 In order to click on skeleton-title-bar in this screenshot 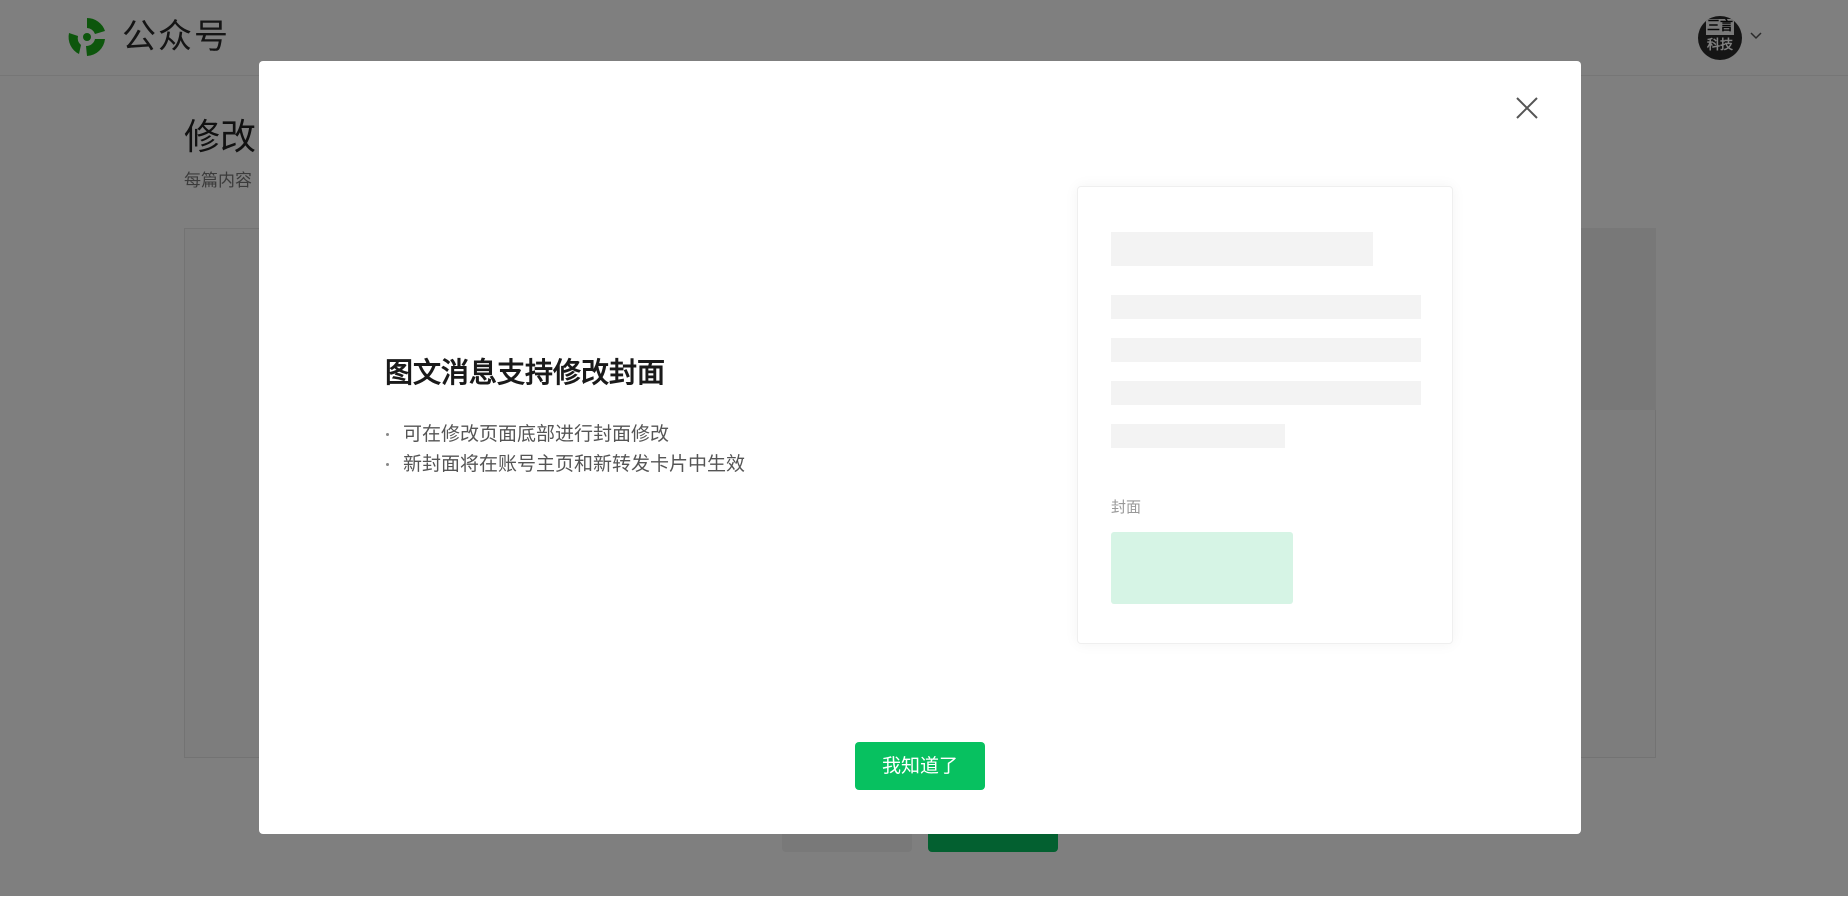, I will do `click(1242, 249)`.